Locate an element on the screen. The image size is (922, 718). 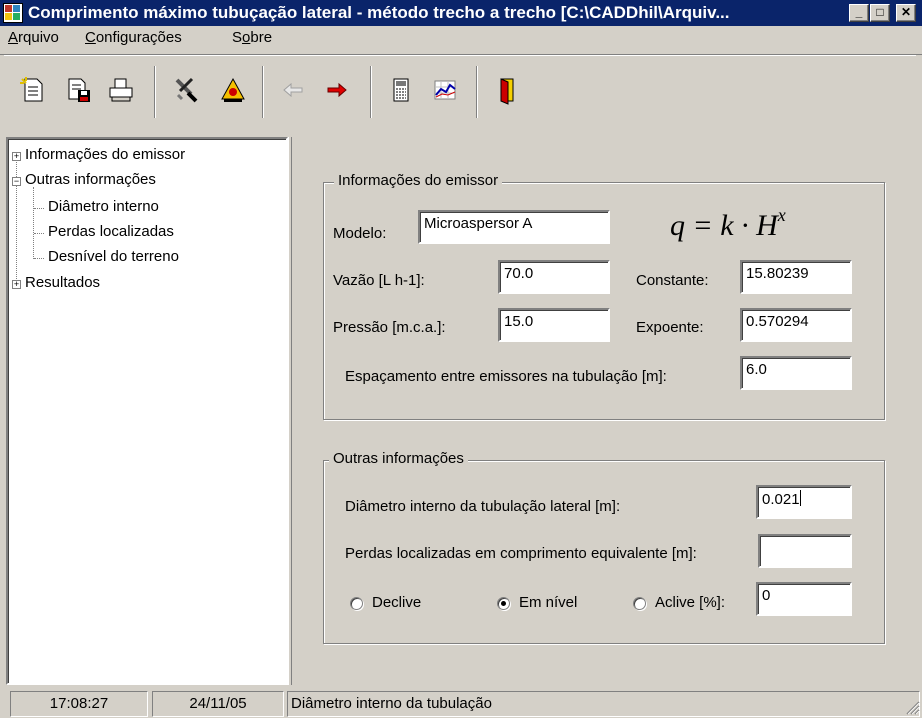
aclive-radio is located at coordinates (640, 604).